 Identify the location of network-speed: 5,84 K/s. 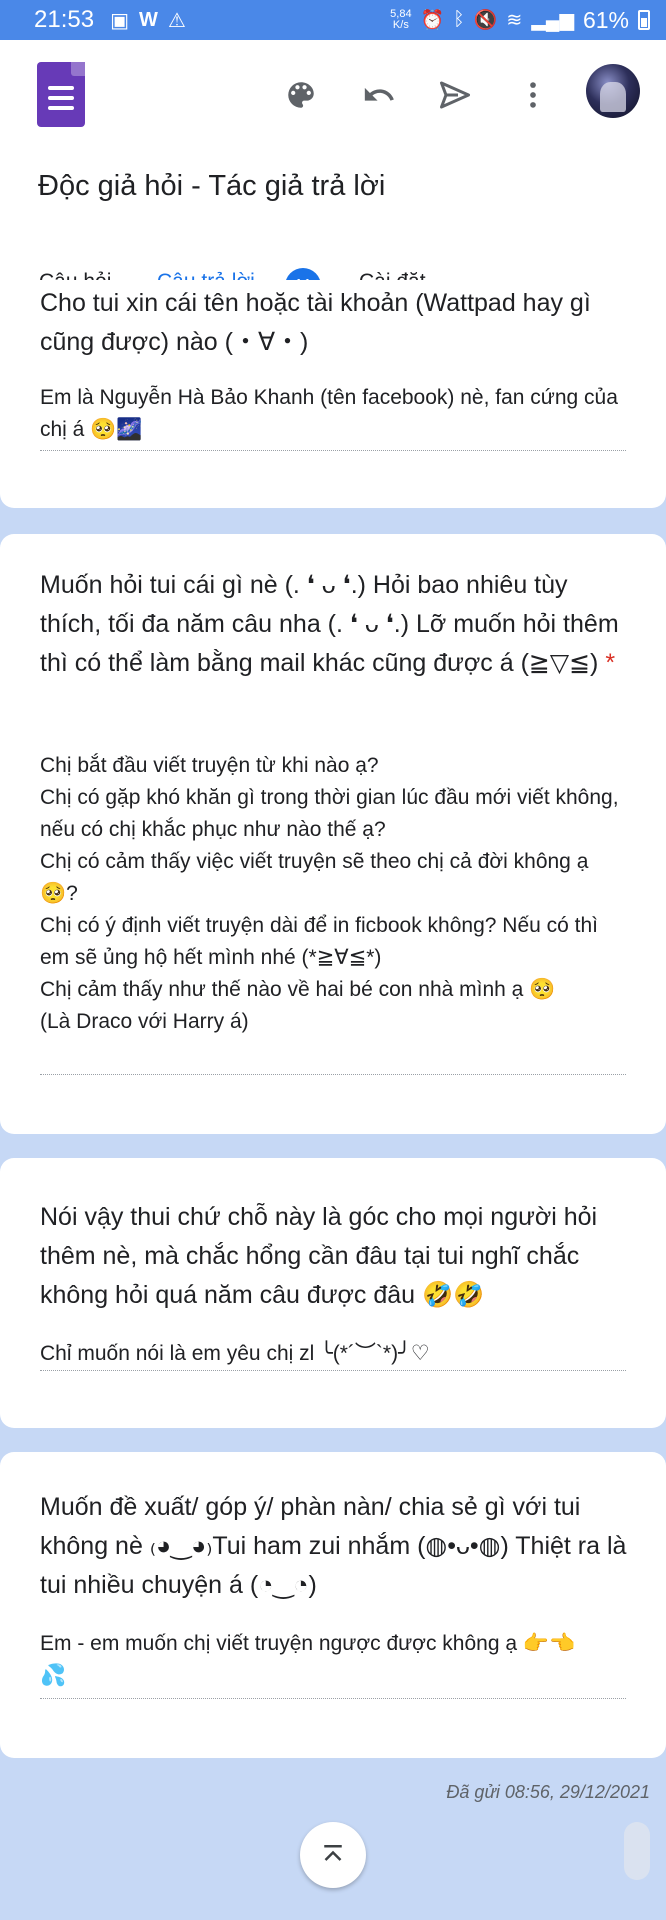
(400, 20).